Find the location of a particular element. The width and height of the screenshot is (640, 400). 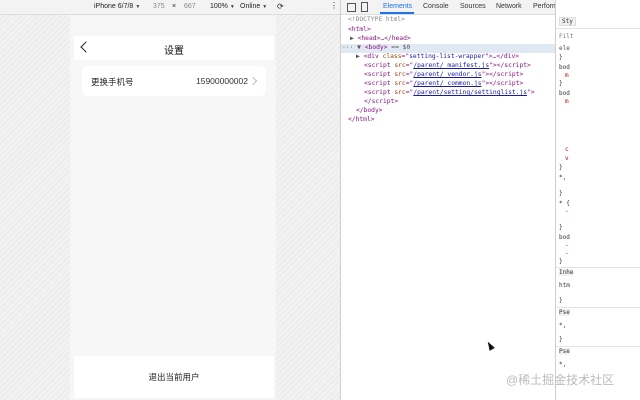

inspect-icon is located at coordinates (351, 7).